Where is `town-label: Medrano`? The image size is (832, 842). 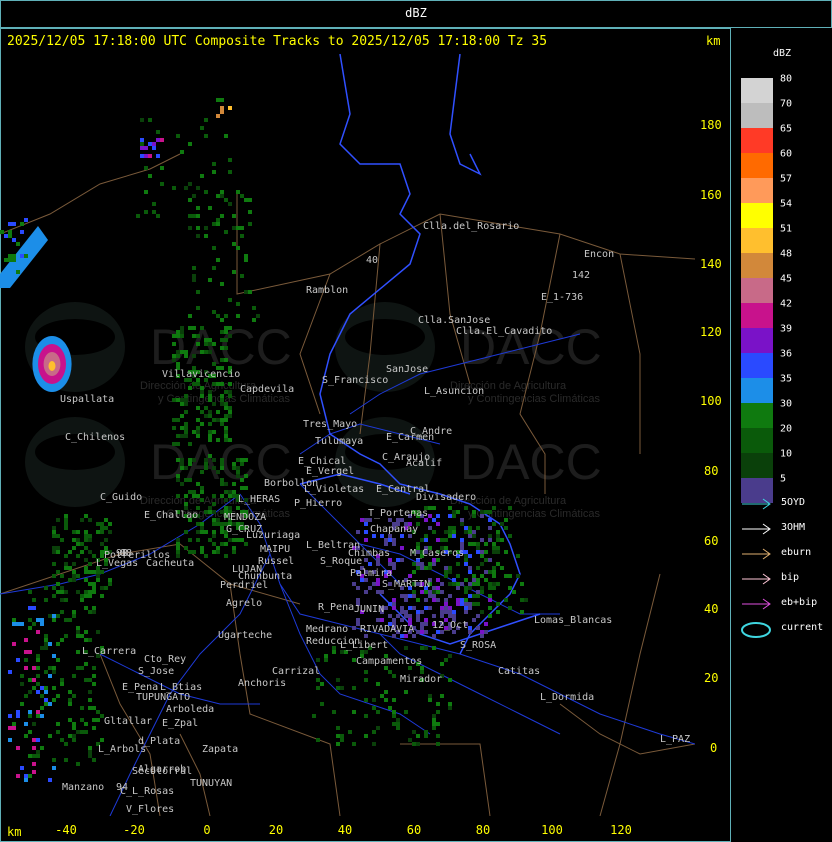 town-label: Medrano is located at coordinates (327, 629).